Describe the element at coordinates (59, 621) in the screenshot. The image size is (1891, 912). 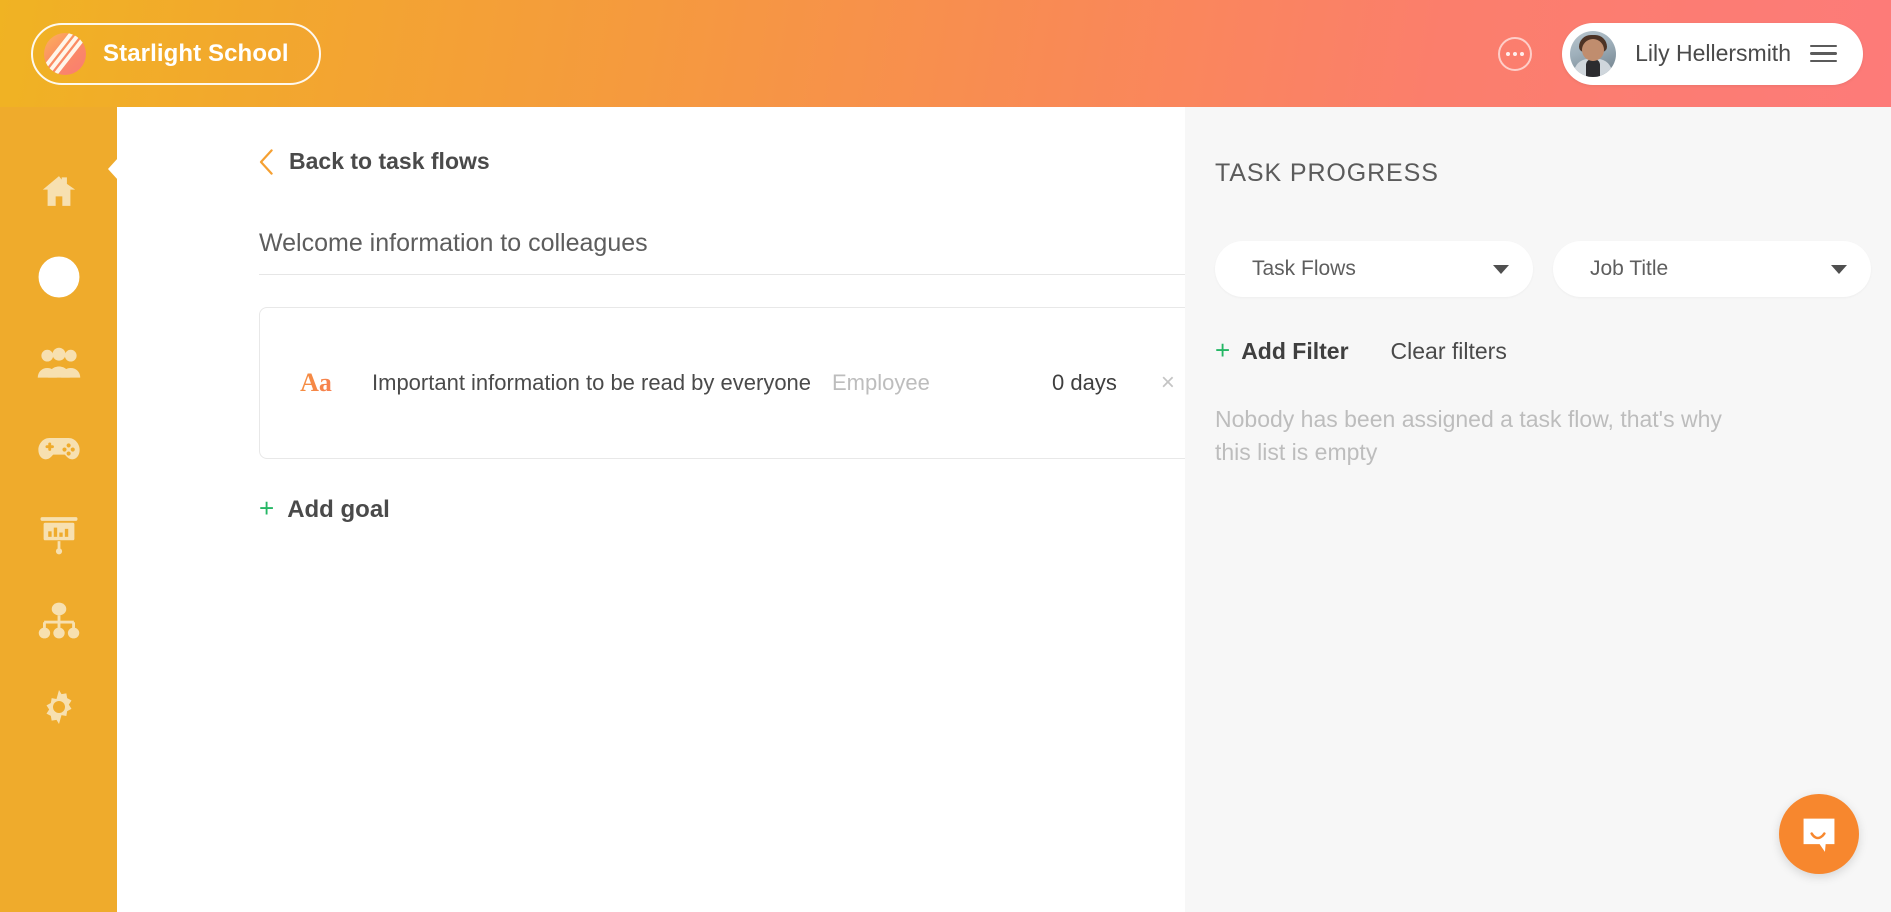
I see `sidebar-item-org-chart` at that location.